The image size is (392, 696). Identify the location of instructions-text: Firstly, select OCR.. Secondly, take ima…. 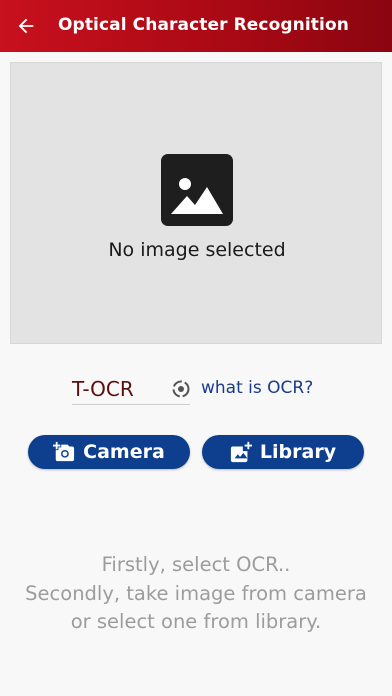
(196, 594).